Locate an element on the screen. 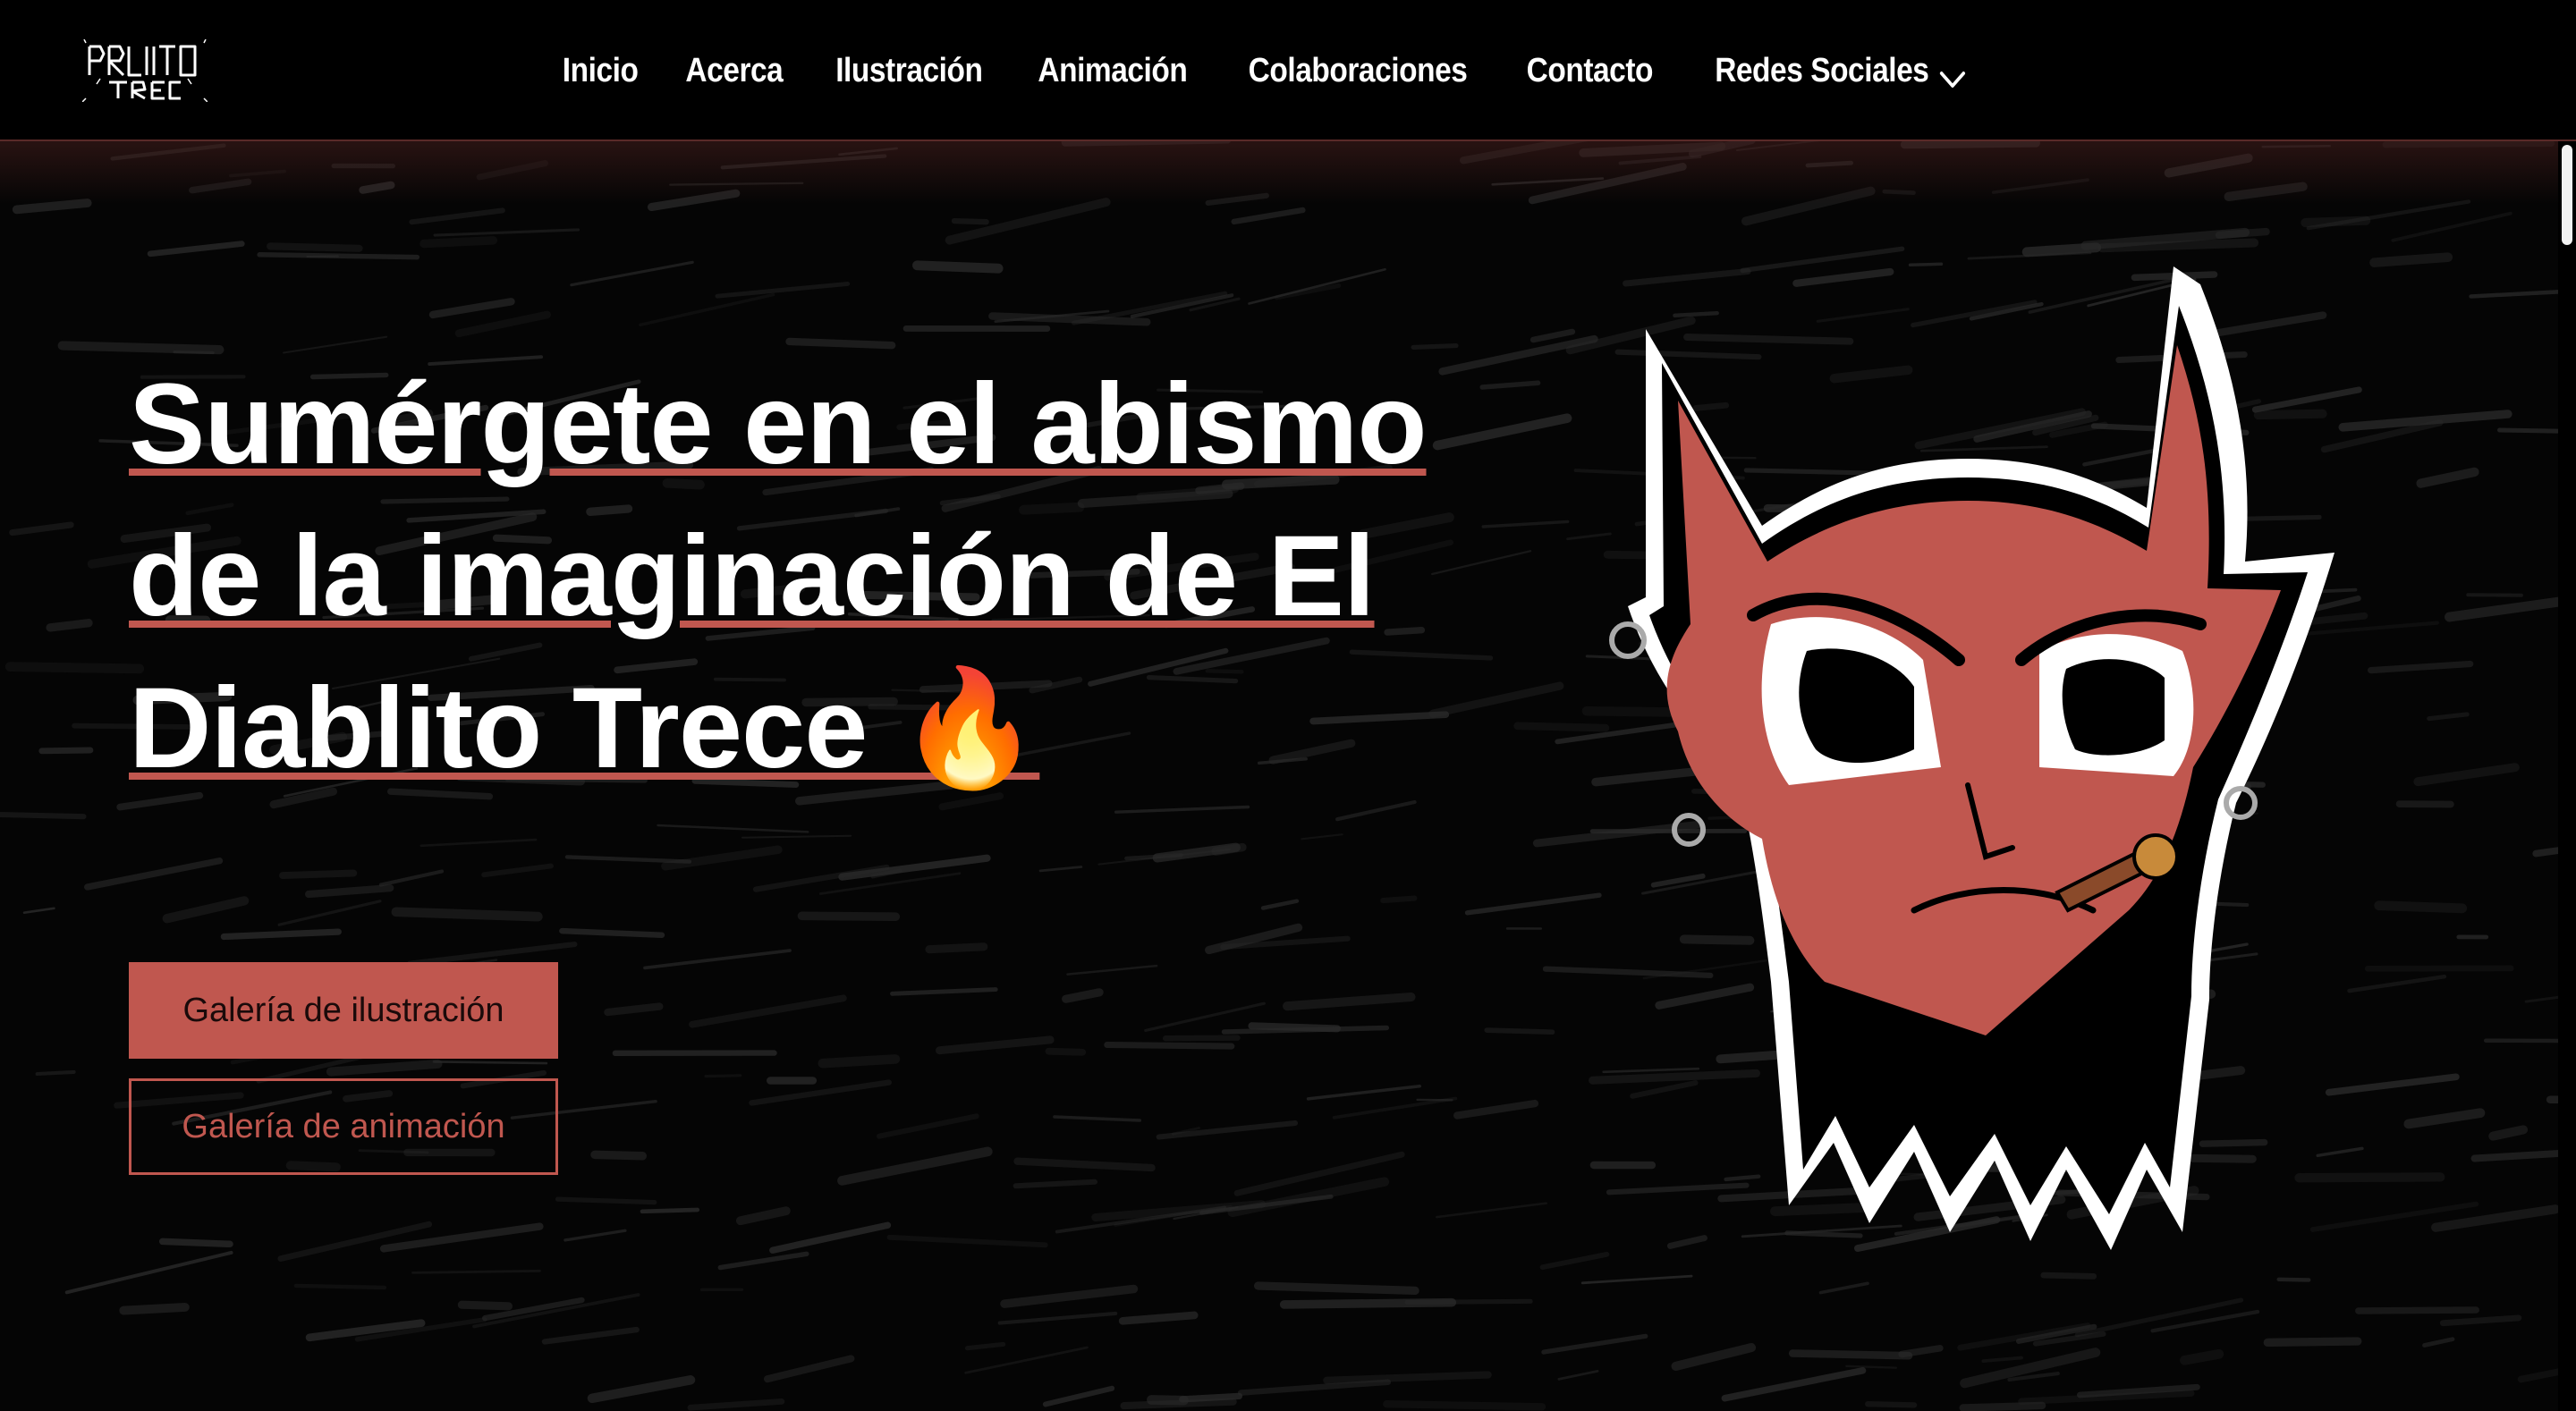 The height and width of the screenshot is (1411, 2576). nav-link-ilustracion: Ilustración is located at coordinates (909, 71).